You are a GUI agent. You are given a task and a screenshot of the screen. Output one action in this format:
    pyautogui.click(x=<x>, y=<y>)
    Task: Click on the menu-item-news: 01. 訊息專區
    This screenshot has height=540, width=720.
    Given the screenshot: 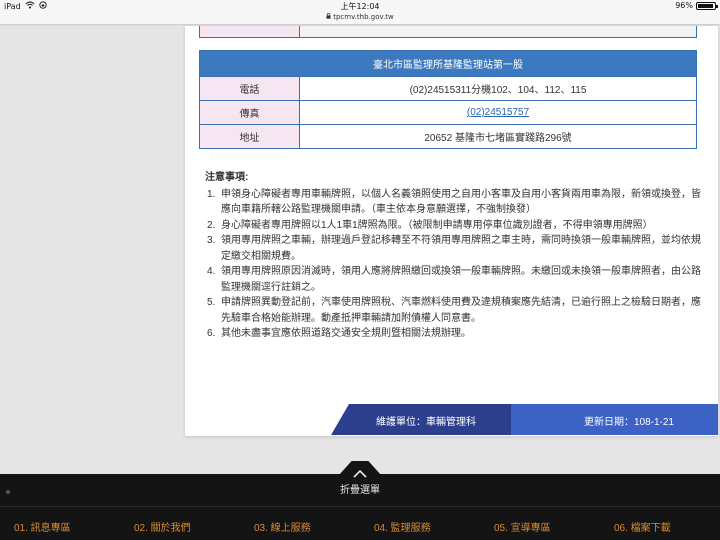 What is the action you would take?
    pyautogui.click(x=60, y=523)
    